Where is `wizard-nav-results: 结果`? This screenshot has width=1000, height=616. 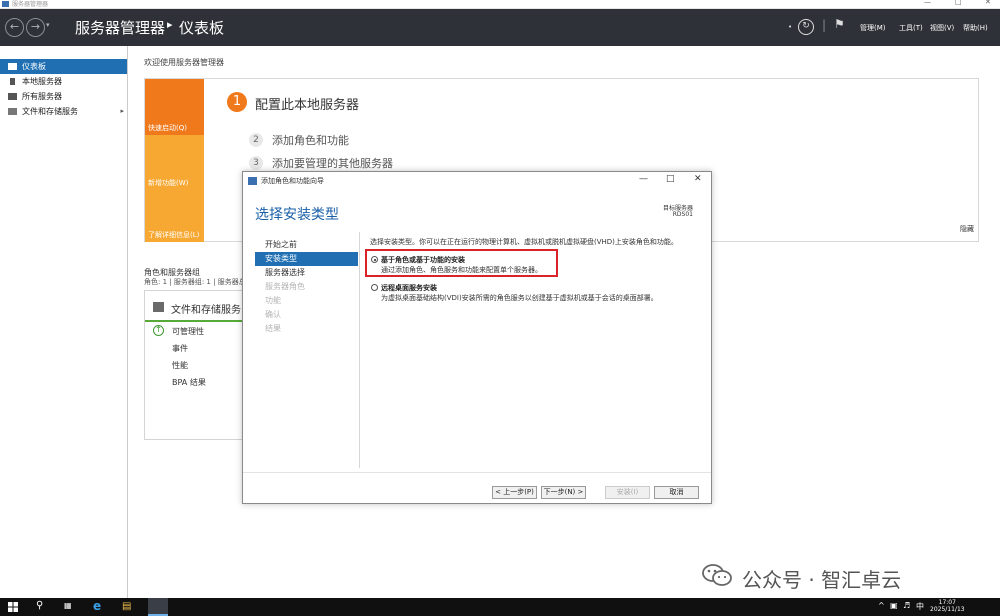 wizard-nav-results: 结果 is located at coordinates (273, 328).